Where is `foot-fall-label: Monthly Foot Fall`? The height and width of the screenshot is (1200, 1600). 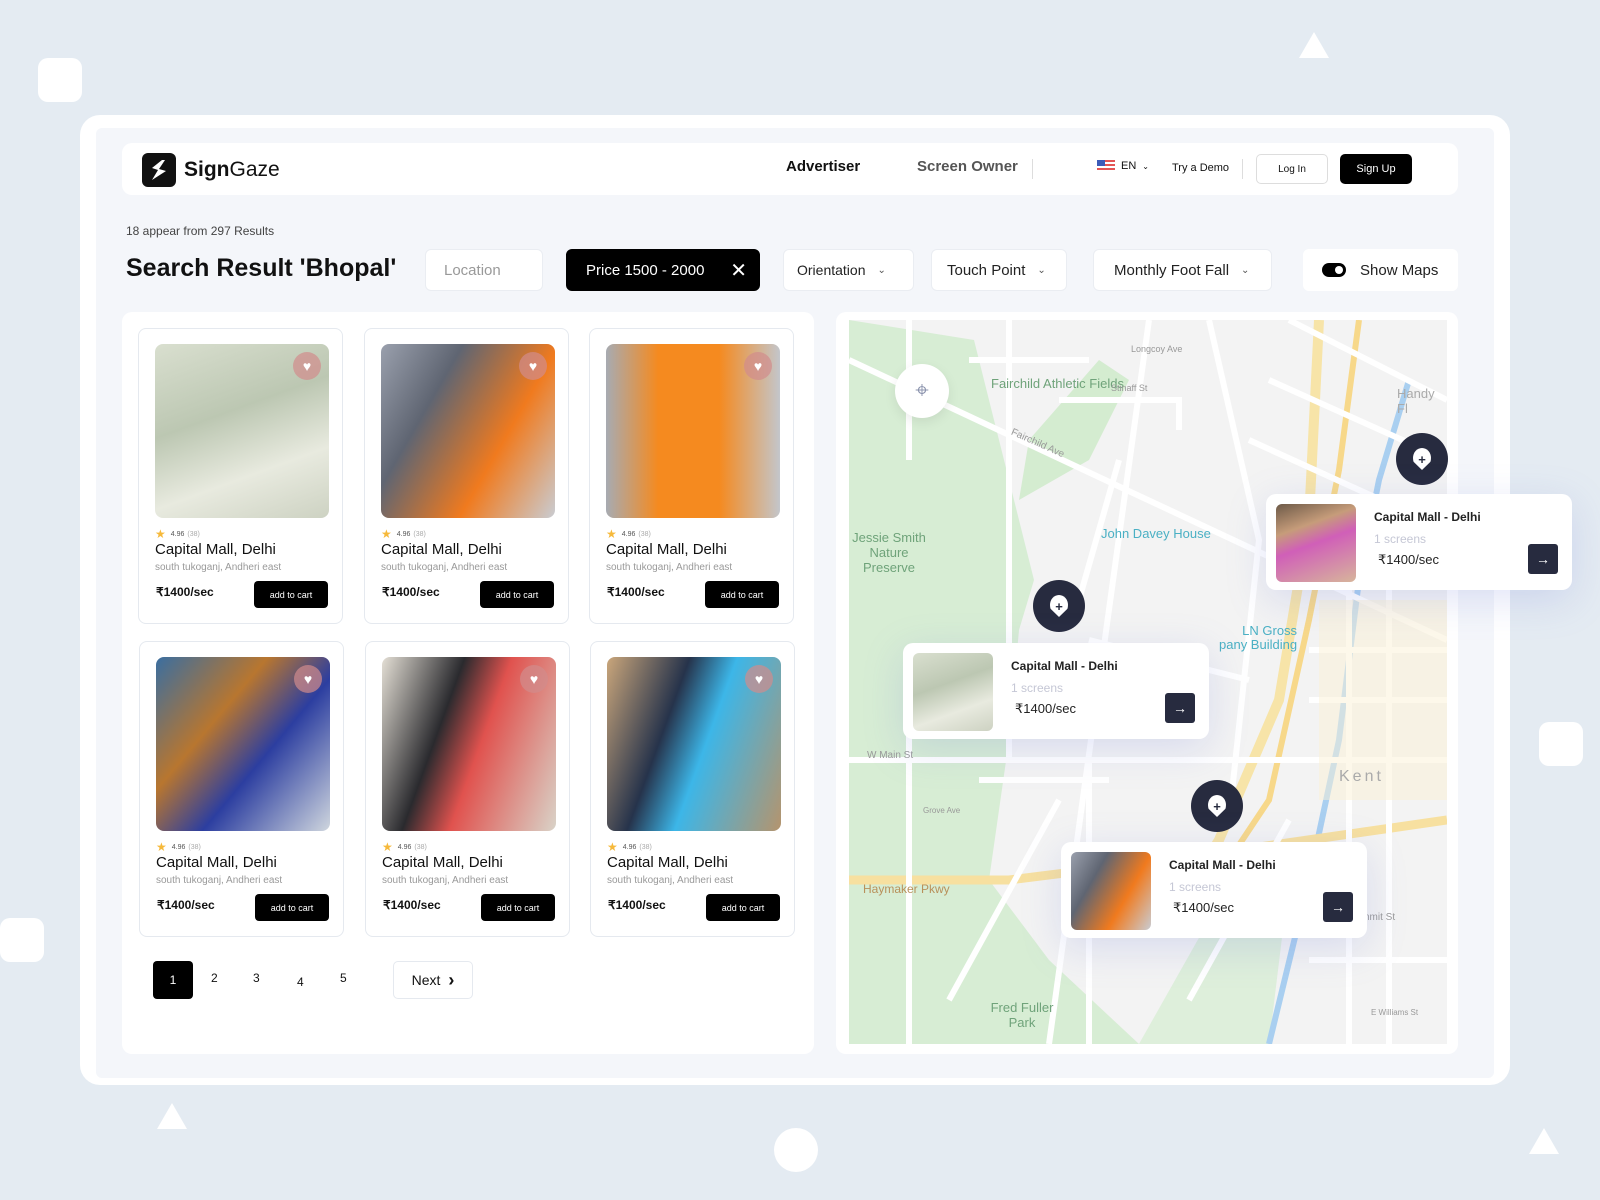 foot-fall-label: Monthly Foot Fall is located at coordinates (1172, 270).